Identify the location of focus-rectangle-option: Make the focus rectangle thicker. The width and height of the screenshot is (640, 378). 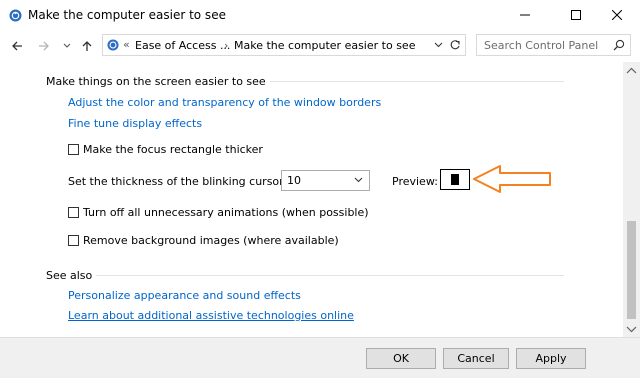
(165, 149).